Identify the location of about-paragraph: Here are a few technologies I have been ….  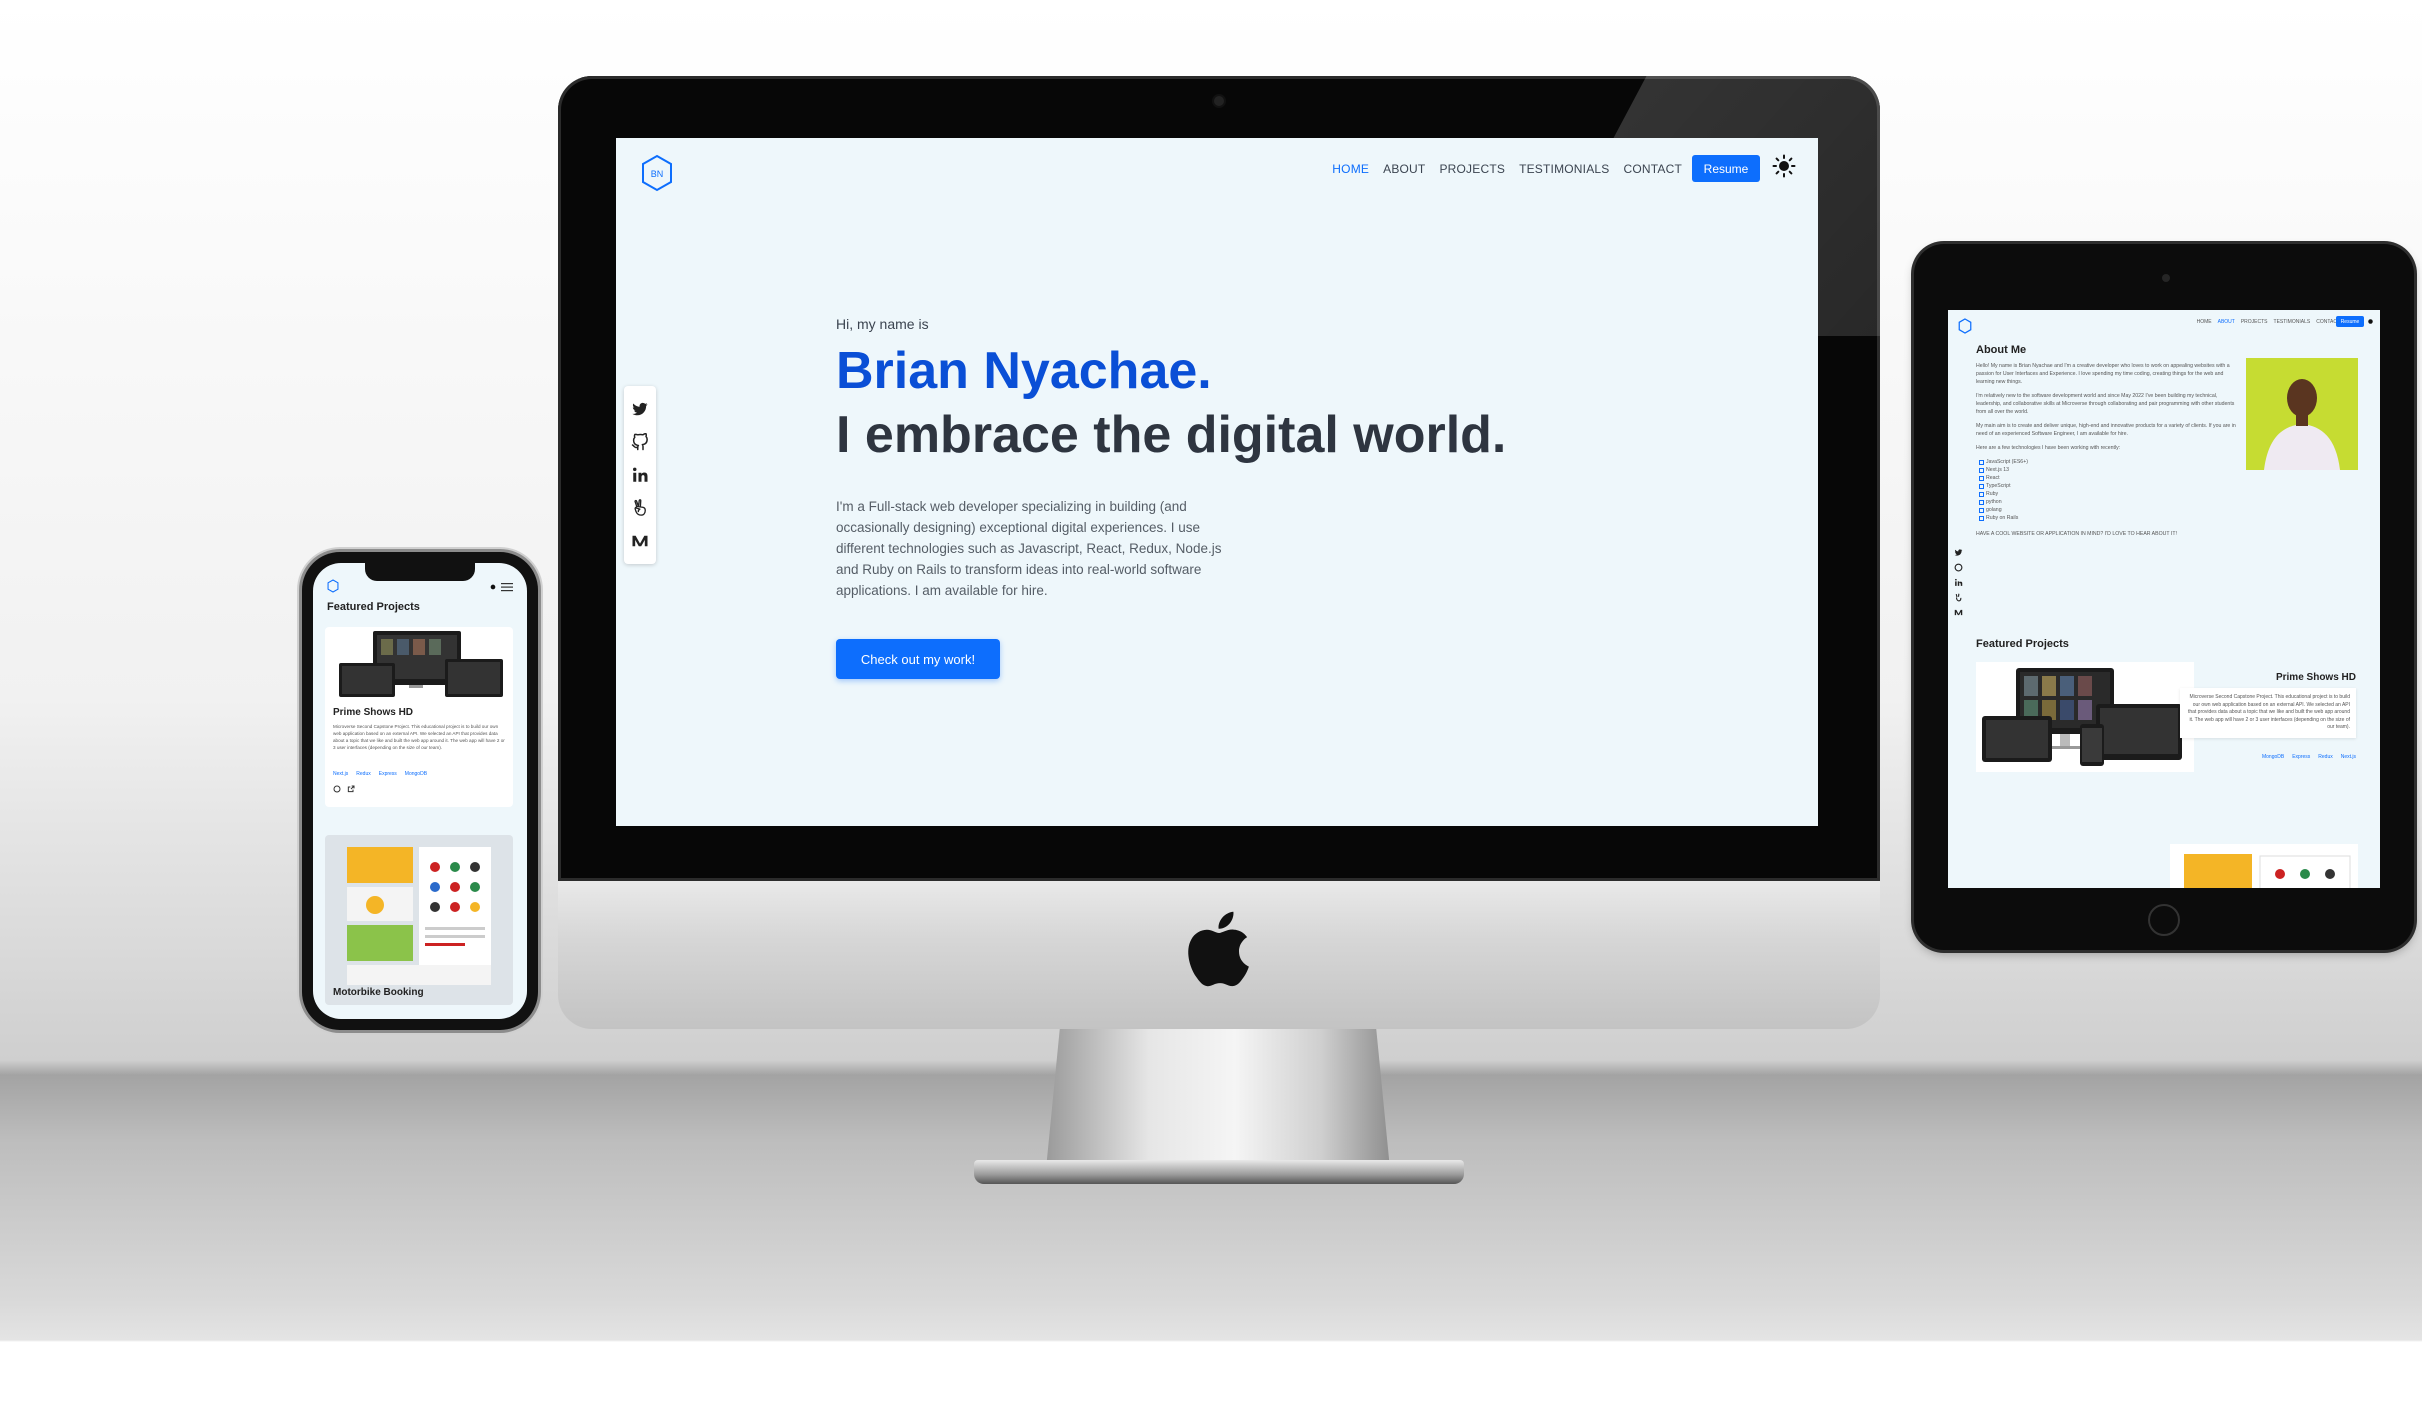
(2048, 448).